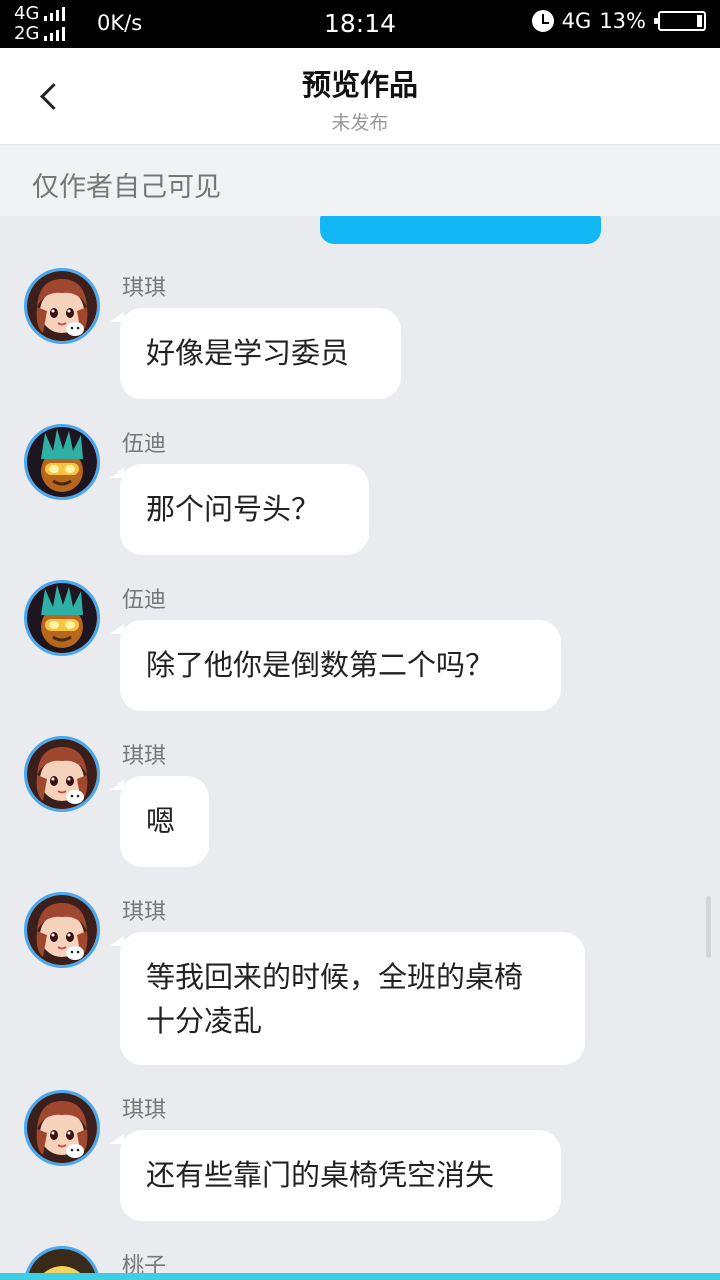 The height and width of the screenshot is (1280, 720). Describe the element at coordinates (255, 353) in the screenshot. I see `message-bubble: 好像是学习委员` at that location.